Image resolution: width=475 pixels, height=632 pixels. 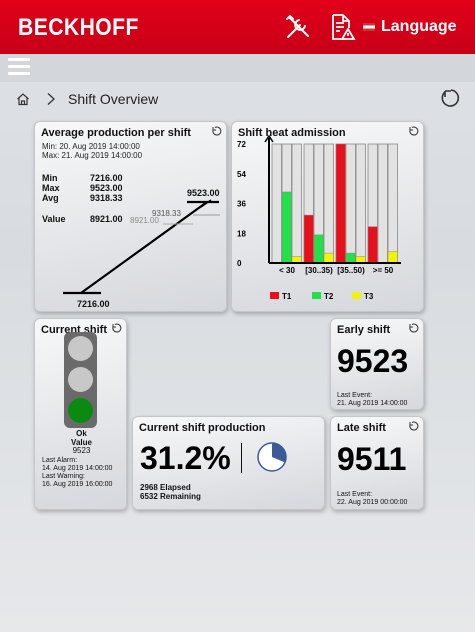 What do you see at coordinates (369, 27) in the screenshot?
I see `flag-icon` at bounding box center [369, 27].